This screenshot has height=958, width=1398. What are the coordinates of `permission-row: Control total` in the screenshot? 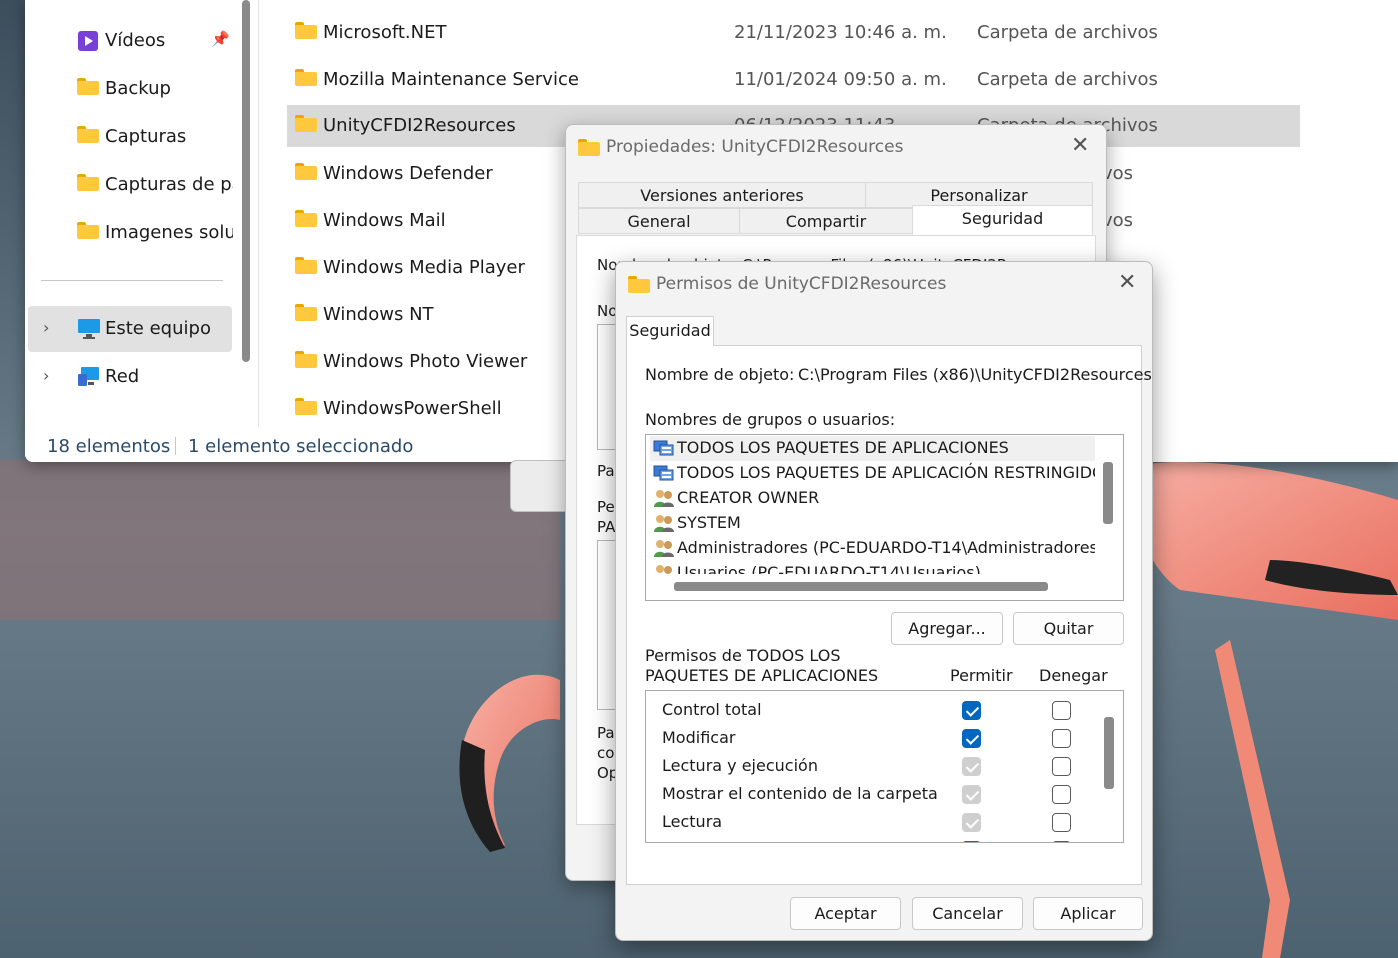 It's located at (871, 709).